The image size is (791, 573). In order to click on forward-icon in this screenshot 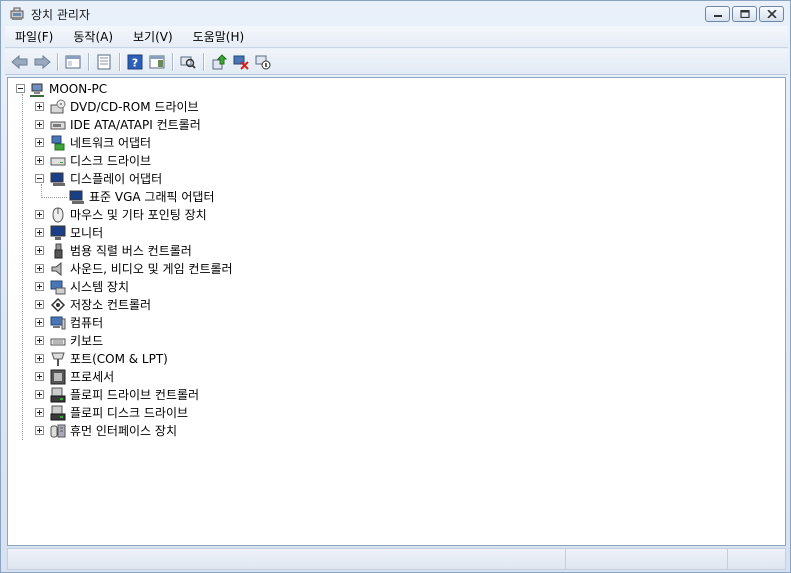, I will do `click(42, 61)`.